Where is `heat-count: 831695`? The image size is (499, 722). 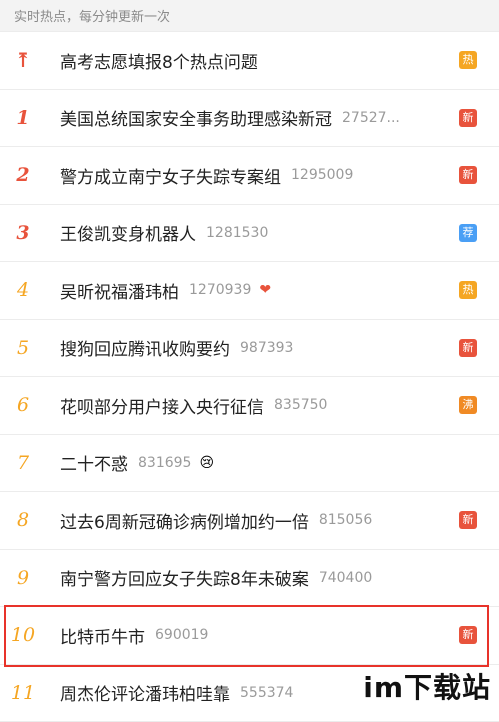
heat-count: 831695 is located at coordinates (164, 463).